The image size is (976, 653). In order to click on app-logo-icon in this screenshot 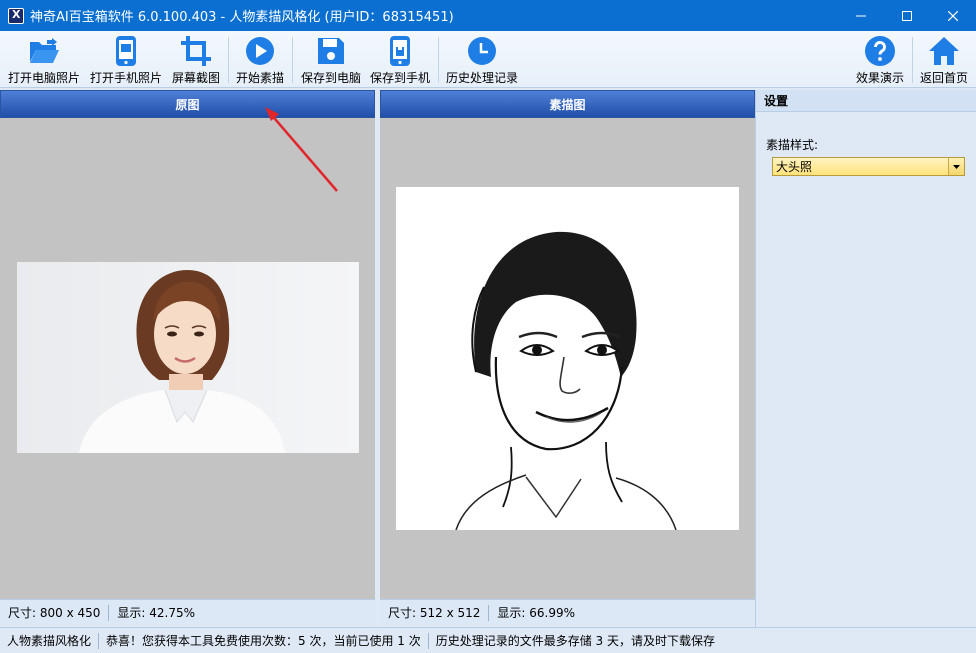, I will do `click(16, 15)`.